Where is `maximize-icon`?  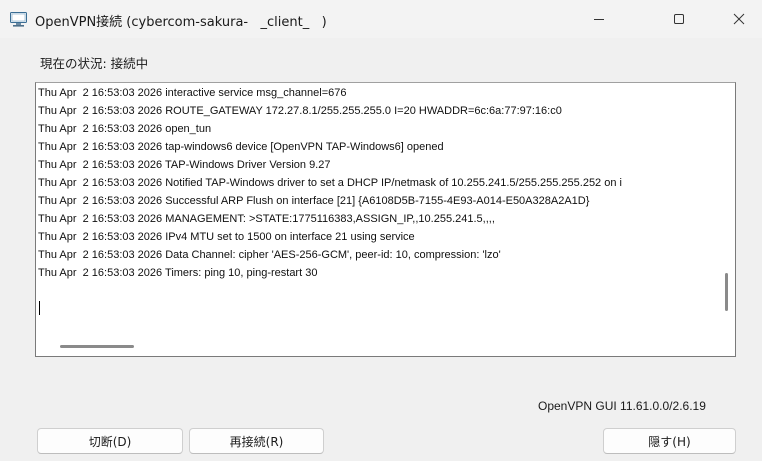
maximize-icon is located at coordinates (679, 19).